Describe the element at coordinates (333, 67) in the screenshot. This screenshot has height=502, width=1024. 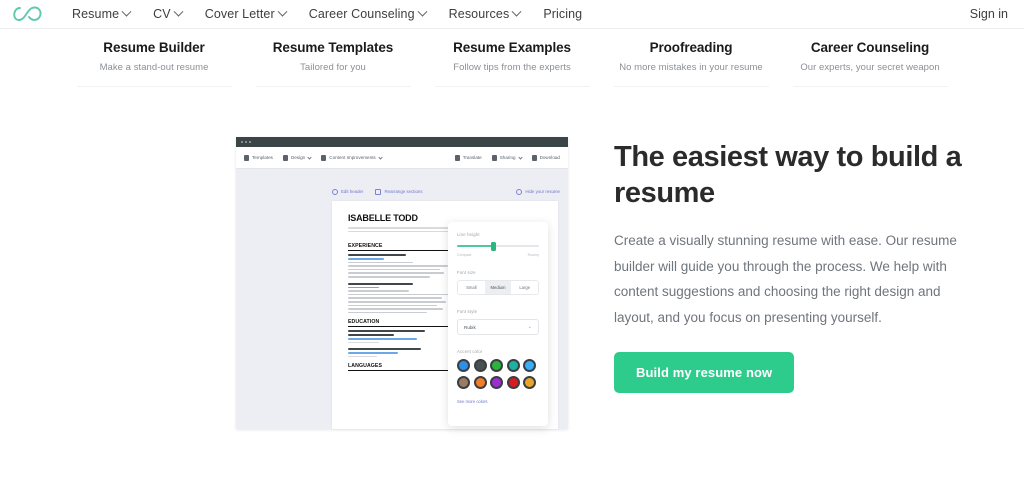
I see `quick-link-subtitle: Tailored for you` at that location.